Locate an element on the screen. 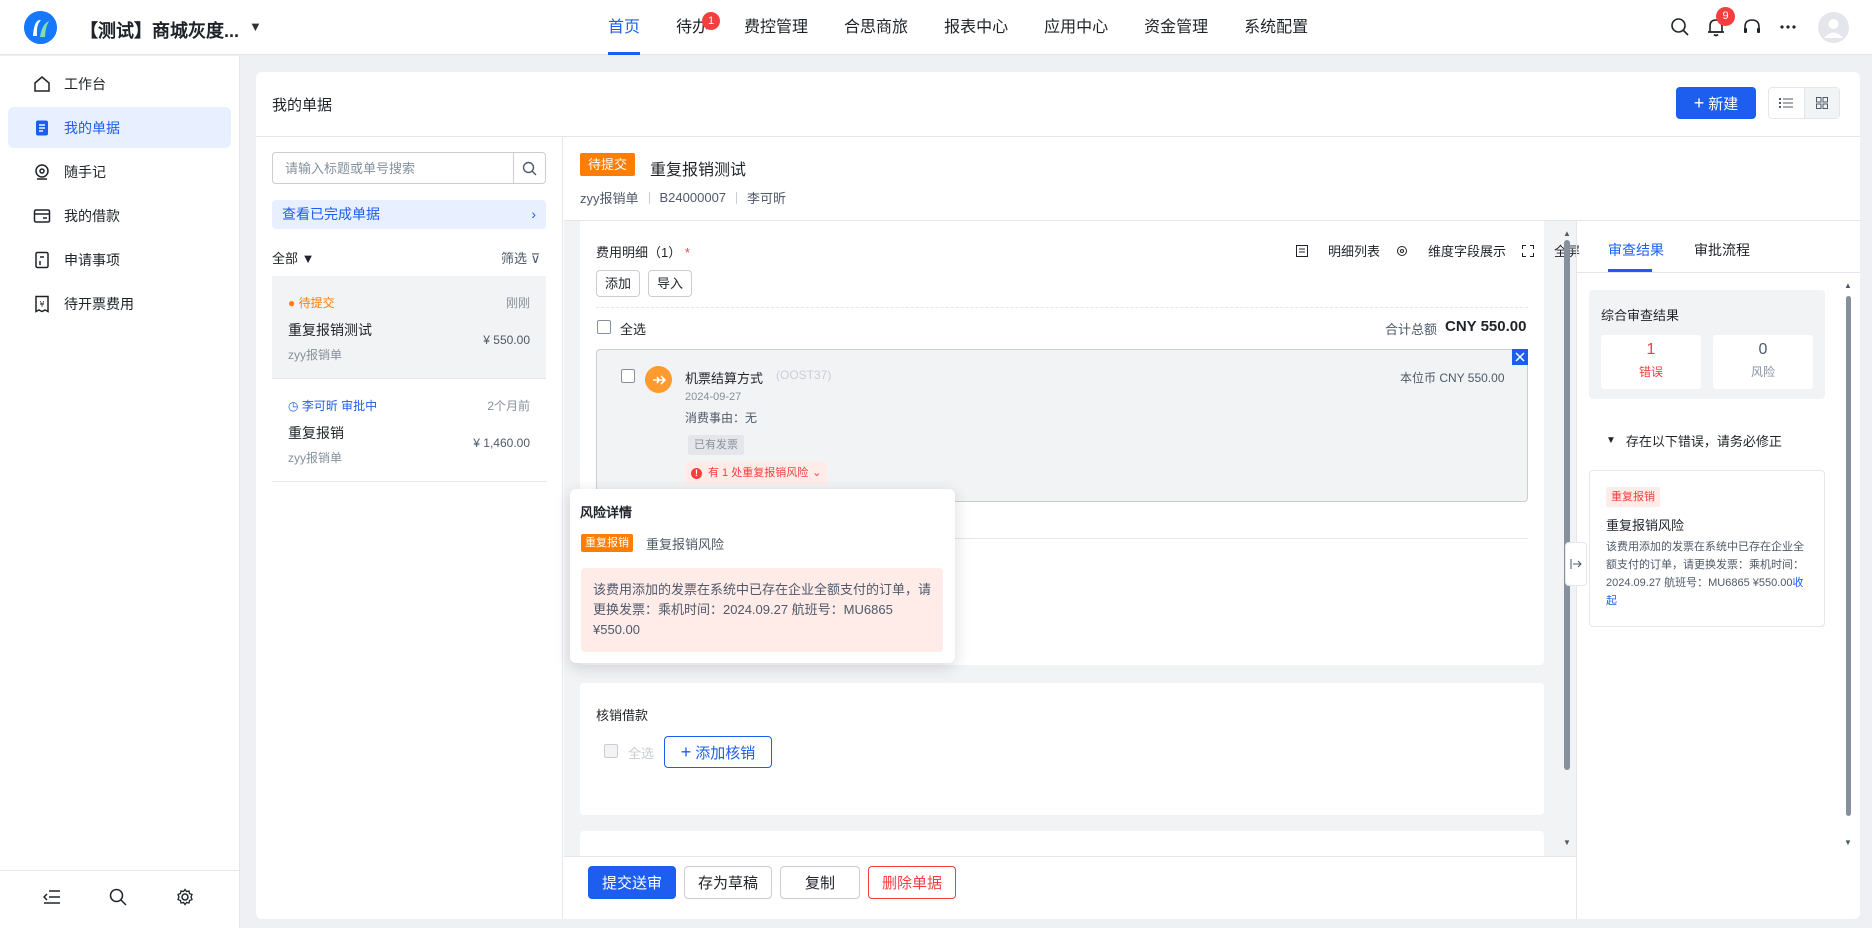 This screenshot has height=928, width=1872. wallet-icon is located at coordinates (42, 216).